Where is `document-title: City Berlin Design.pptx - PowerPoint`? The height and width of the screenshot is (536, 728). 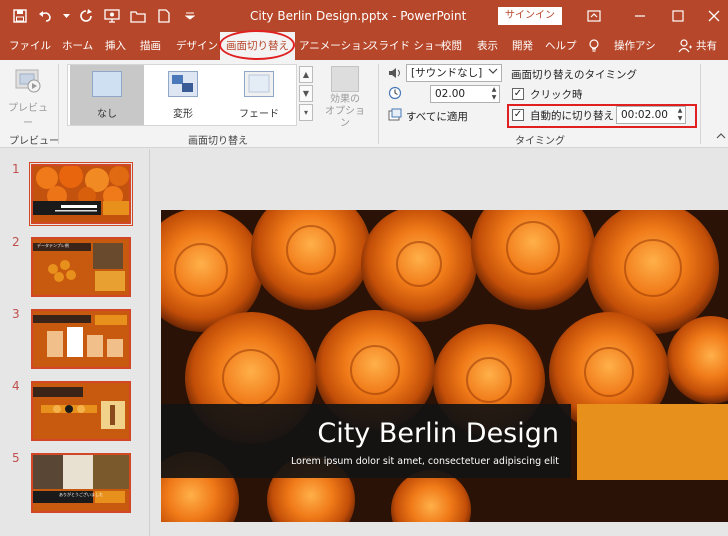
document-title: City Berlin Design.pptx - PowerPoint is located at coordinates (358, 16).